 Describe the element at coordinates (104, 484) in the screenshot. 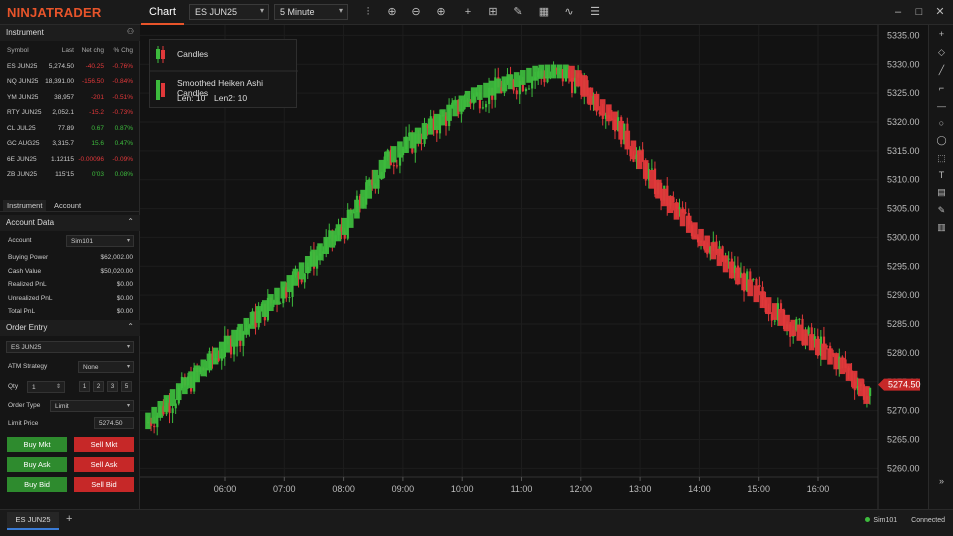

I see `sell-bid-button: Sell Bid` at that location.